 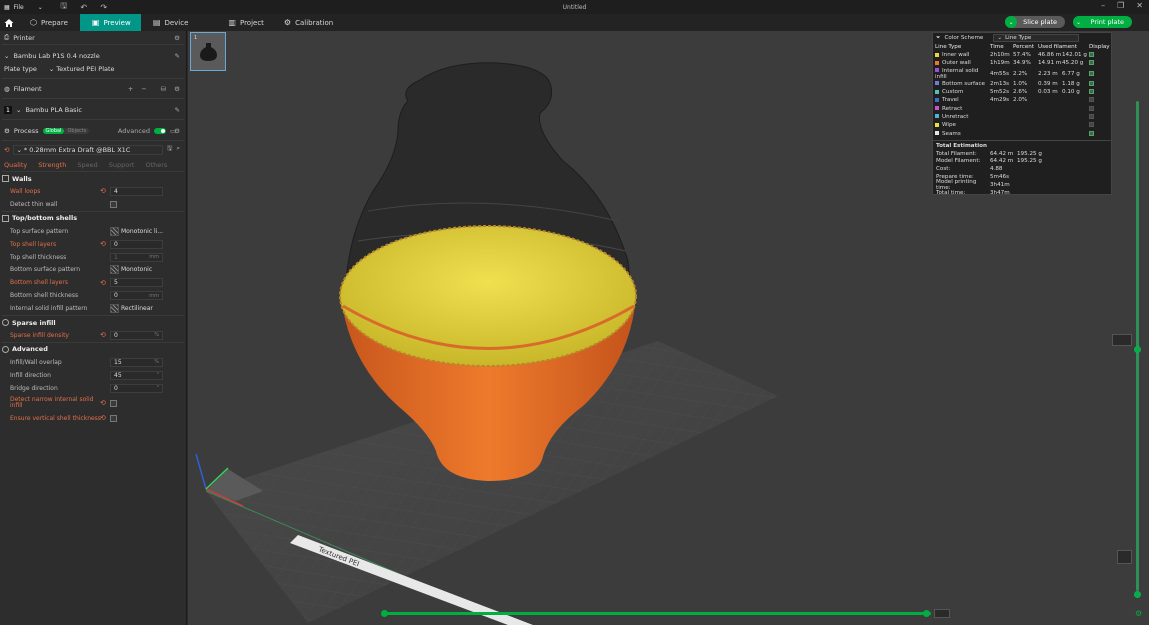 What do you see at coordinates (926, 613) in the screenshot?
I see `move-slider-end-handle` at bounding box center [926, 613].